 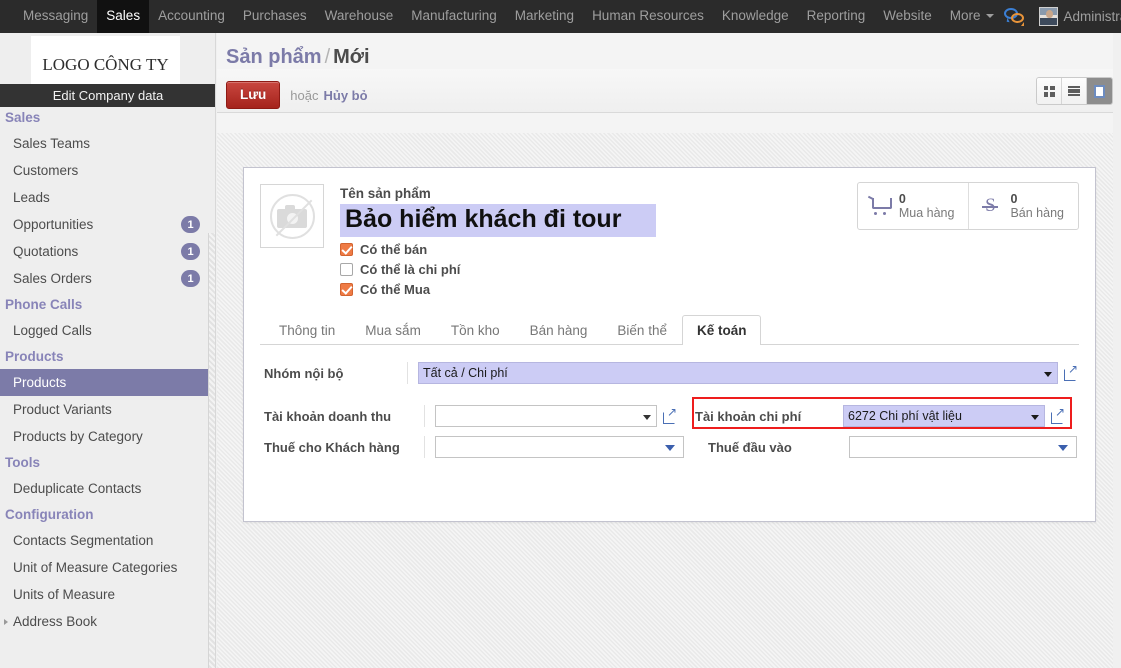 I want to click on field-row-income-expense: Tài khoản doanh thu Tài khoản chi phí, so click(x=671, y=413).